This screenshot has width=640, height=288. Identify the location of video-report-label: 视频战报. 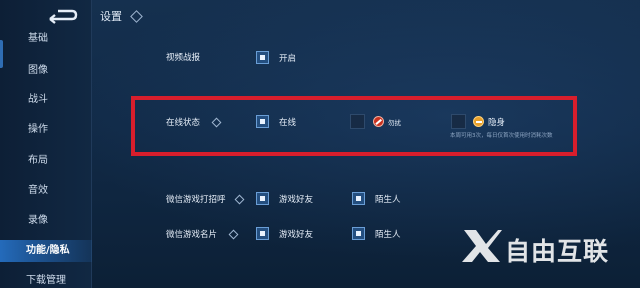
(183, 58).